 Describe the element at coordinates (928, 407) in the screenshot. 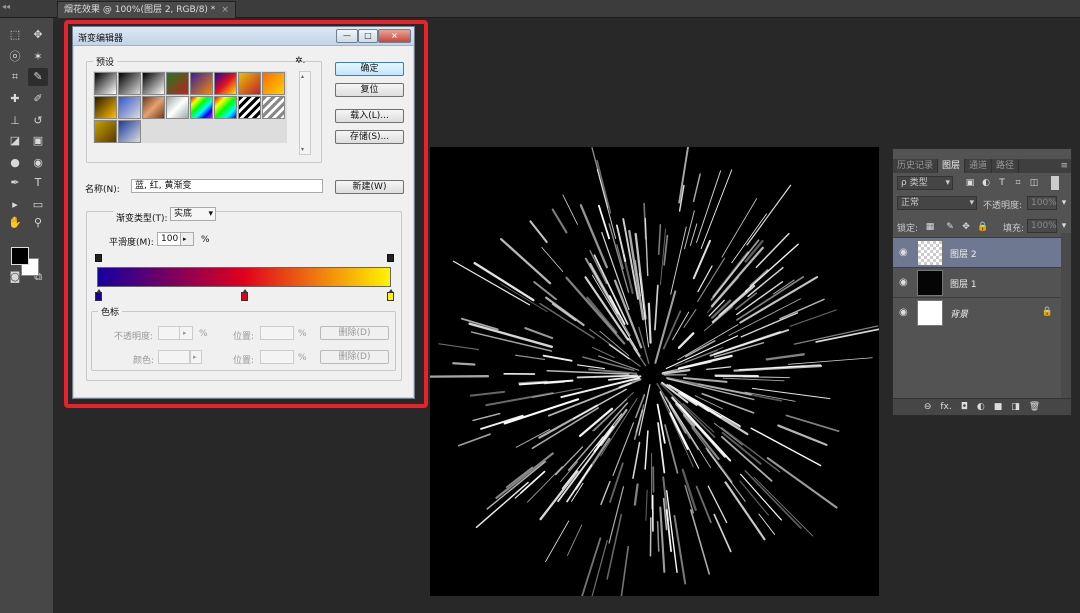

I see `link-layers-icon: ⊖` at that location.